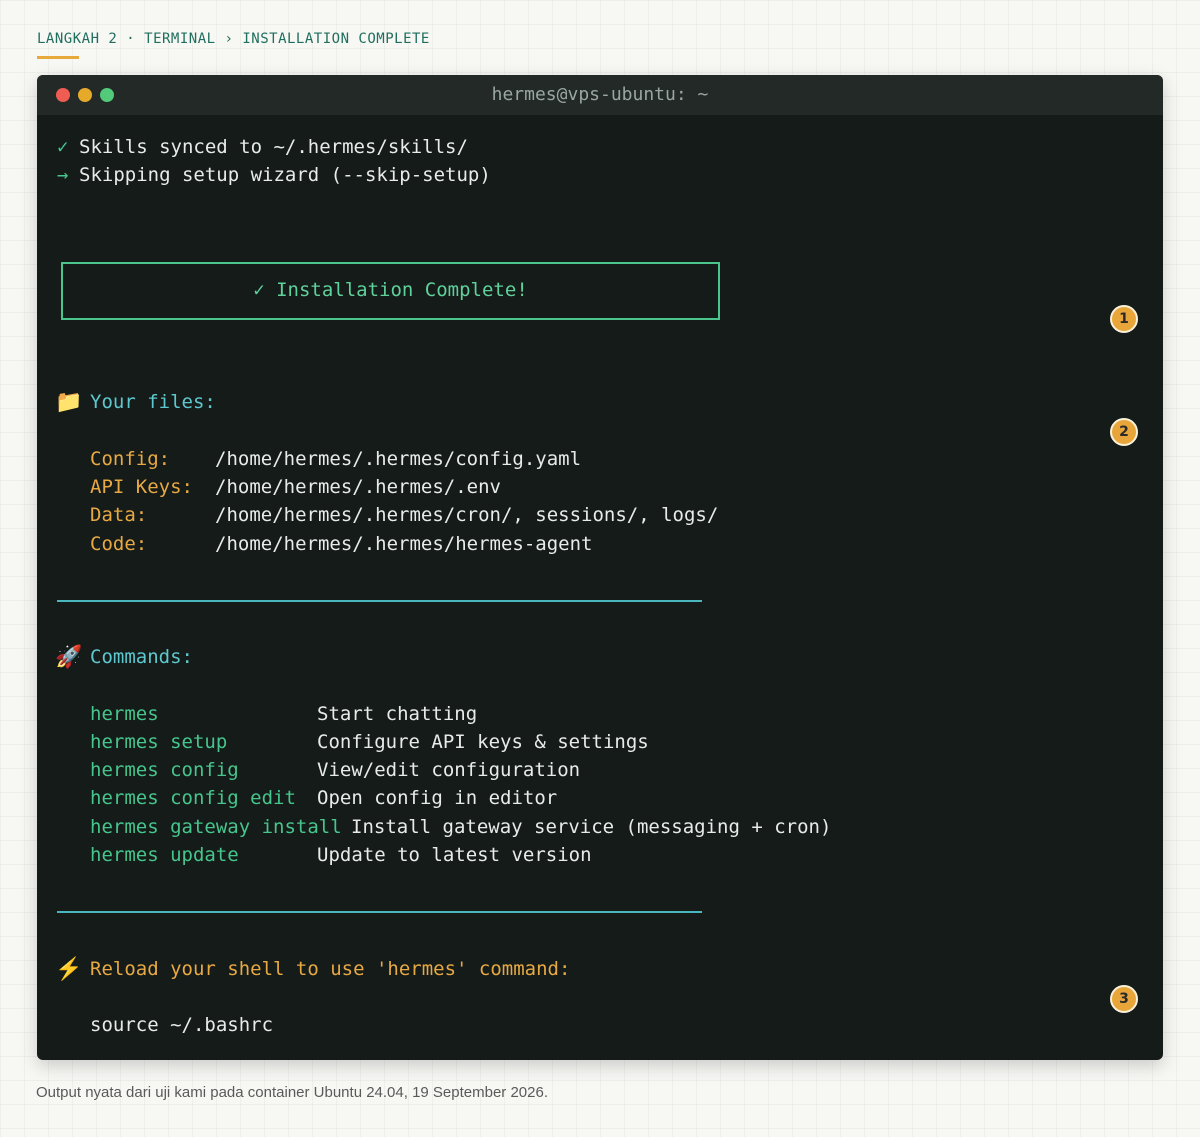  I want to click on status-line: Skills synced to ~/.hermes/skills/, so click(273, 147).